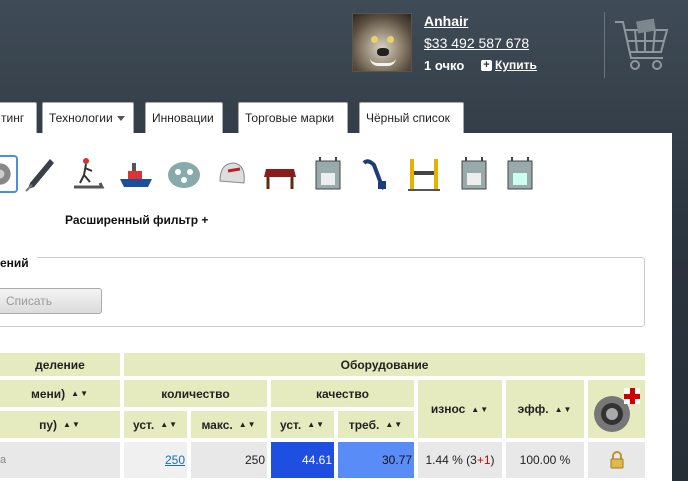  I want to click on required-quality-cell: 30.77, so click(376, 460).